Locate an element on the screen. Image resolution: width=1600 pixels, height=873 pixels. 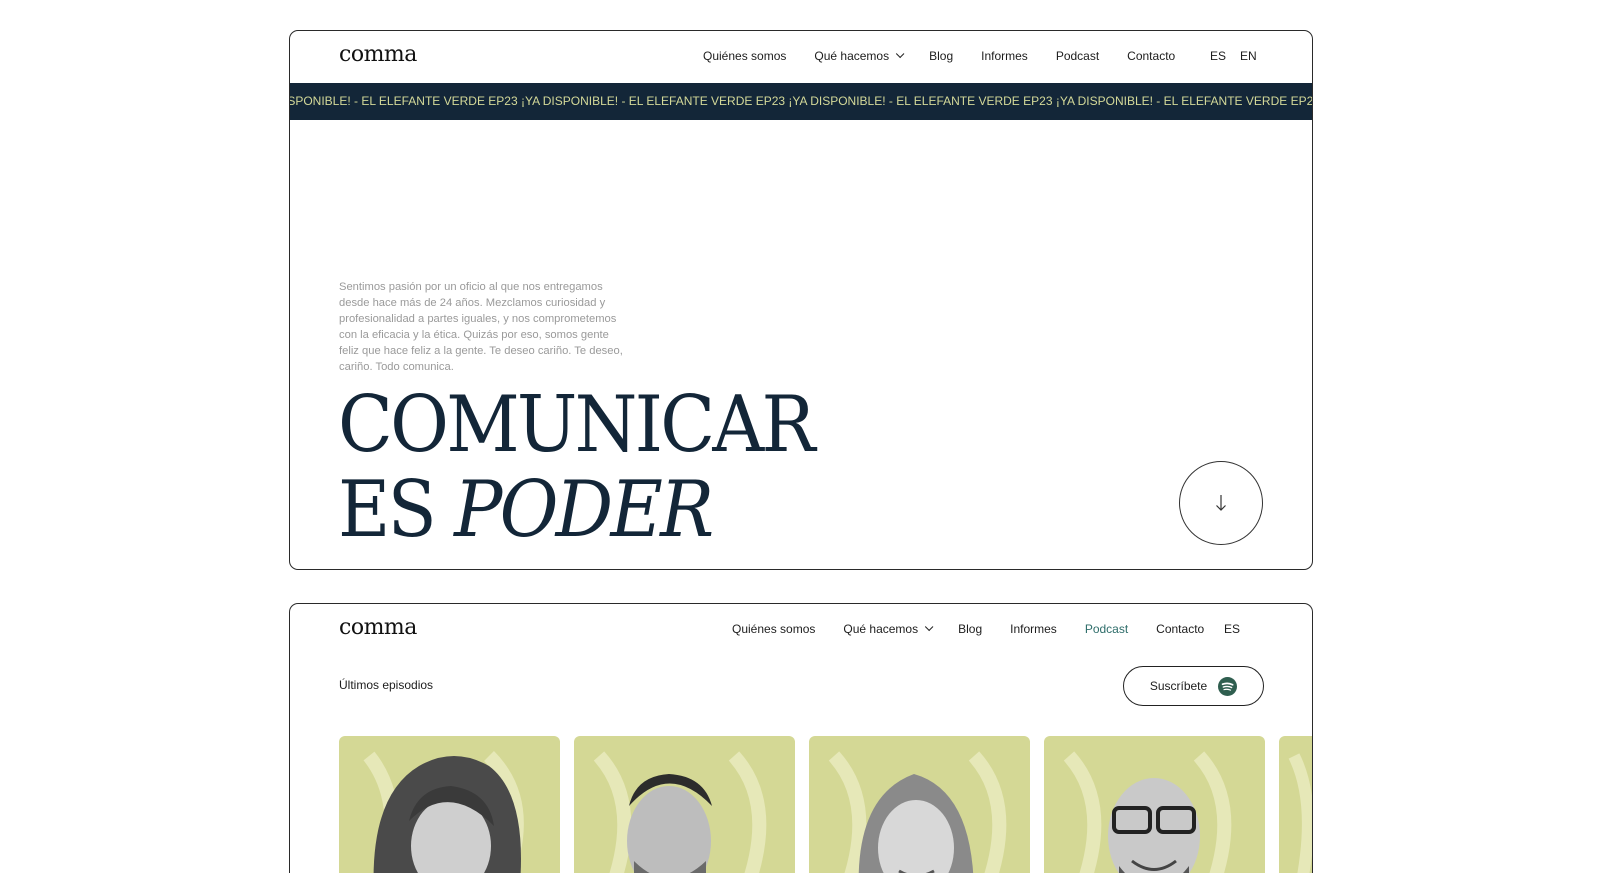
arrow-down-icon is located at coordinates (1221, 503).